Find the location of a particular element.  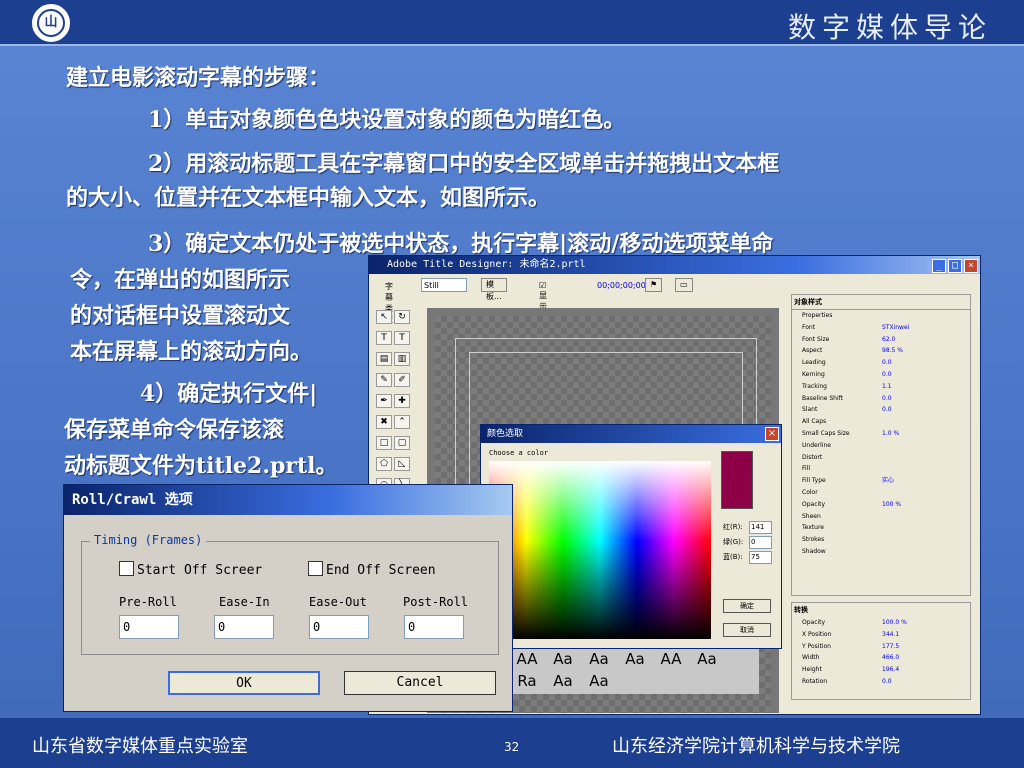

transform-row: Height 196.4 is located at coordinates (881, 670).